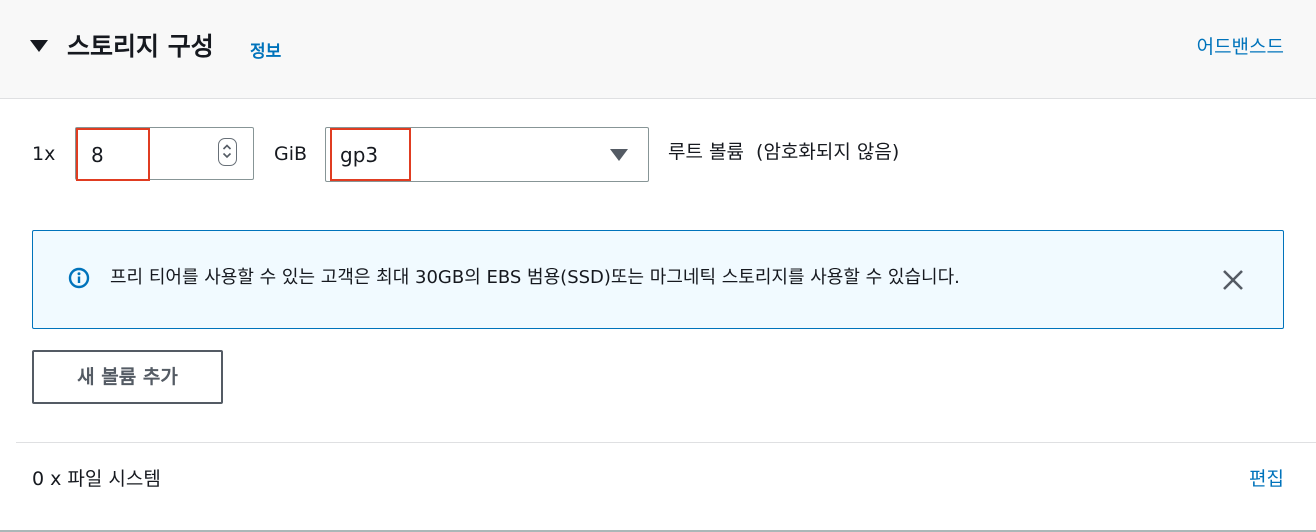 This screenshot has height=532, width=1316. I want to click on root-volume-label: 루트 볼륨 (암호화되지 않음), so click(784, 152).